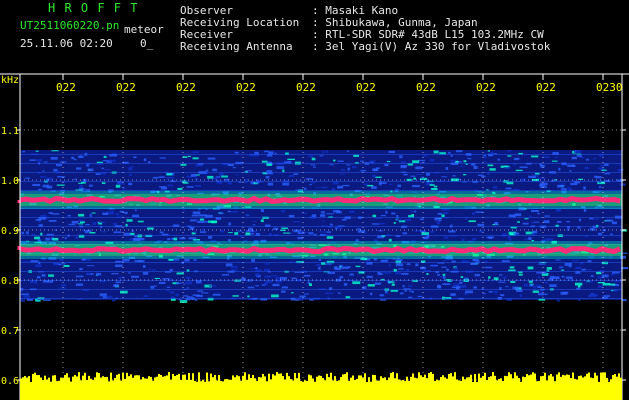 This screenshot has width=629, height=400. I want to click on ytick-label-1: 1.0, so click(10, 181).